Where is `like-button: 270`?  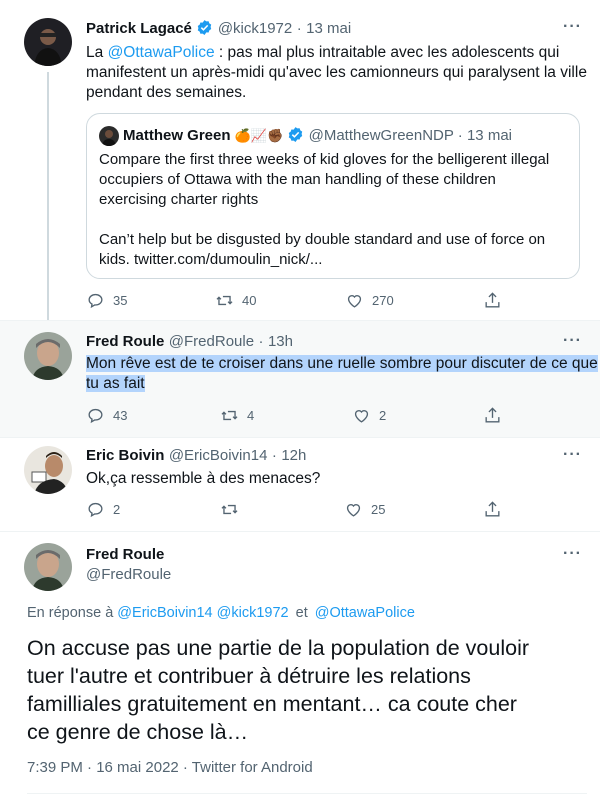
like-button: 270 is located at coordinates (369, 300).